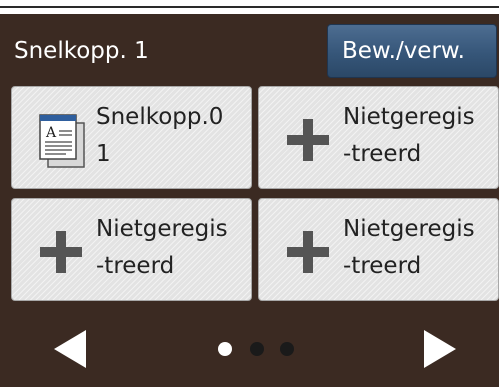  I want to click on page-indicator, so click(257, 350).